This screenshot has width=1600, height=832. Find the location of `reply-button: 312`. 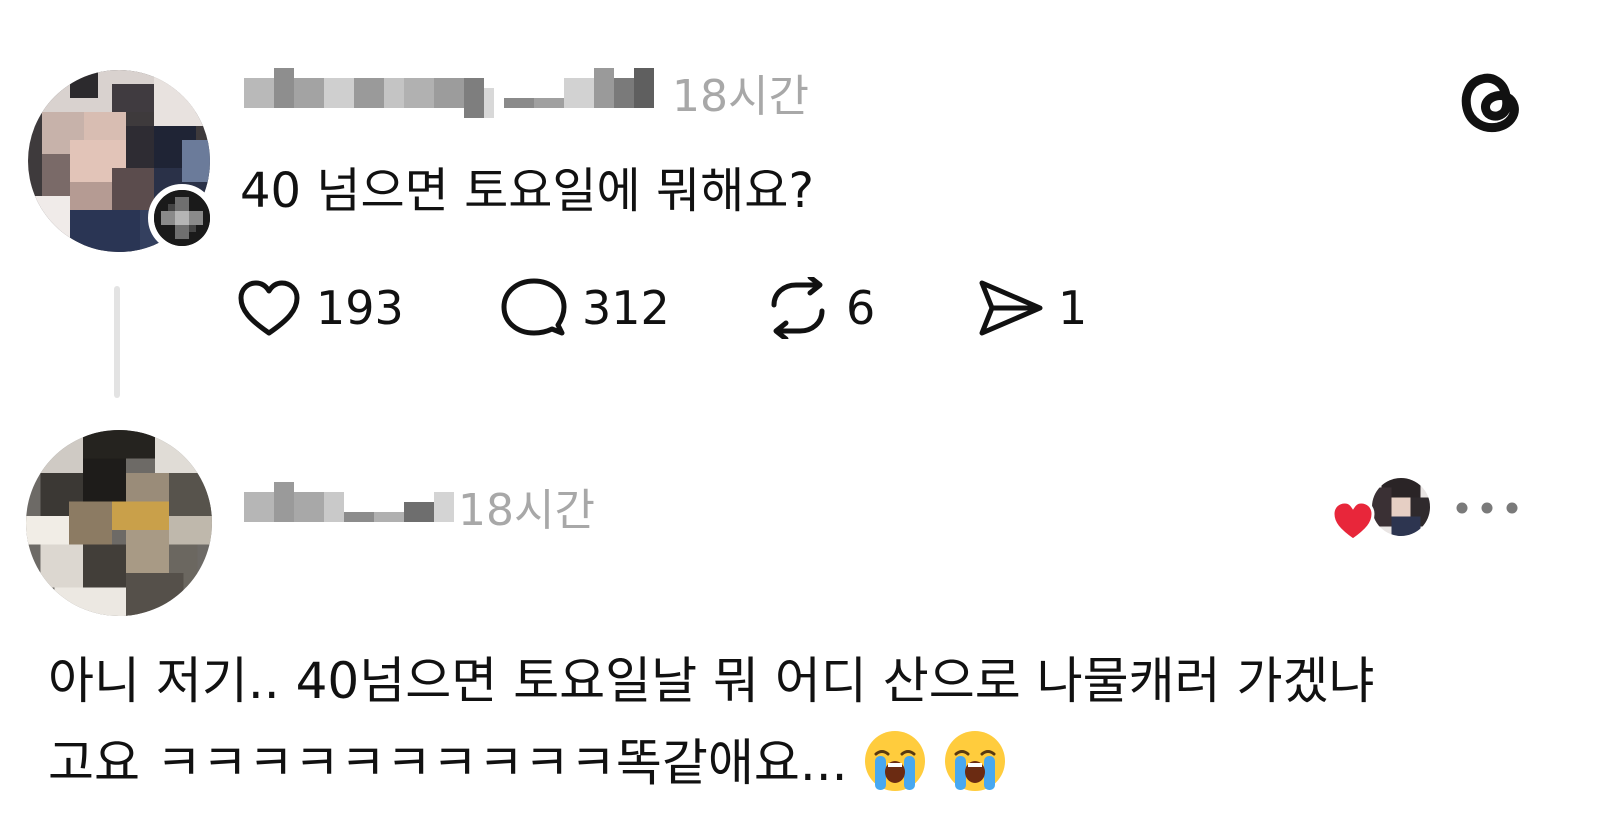

reply-button: 312 is located at coordinates (585, 308).